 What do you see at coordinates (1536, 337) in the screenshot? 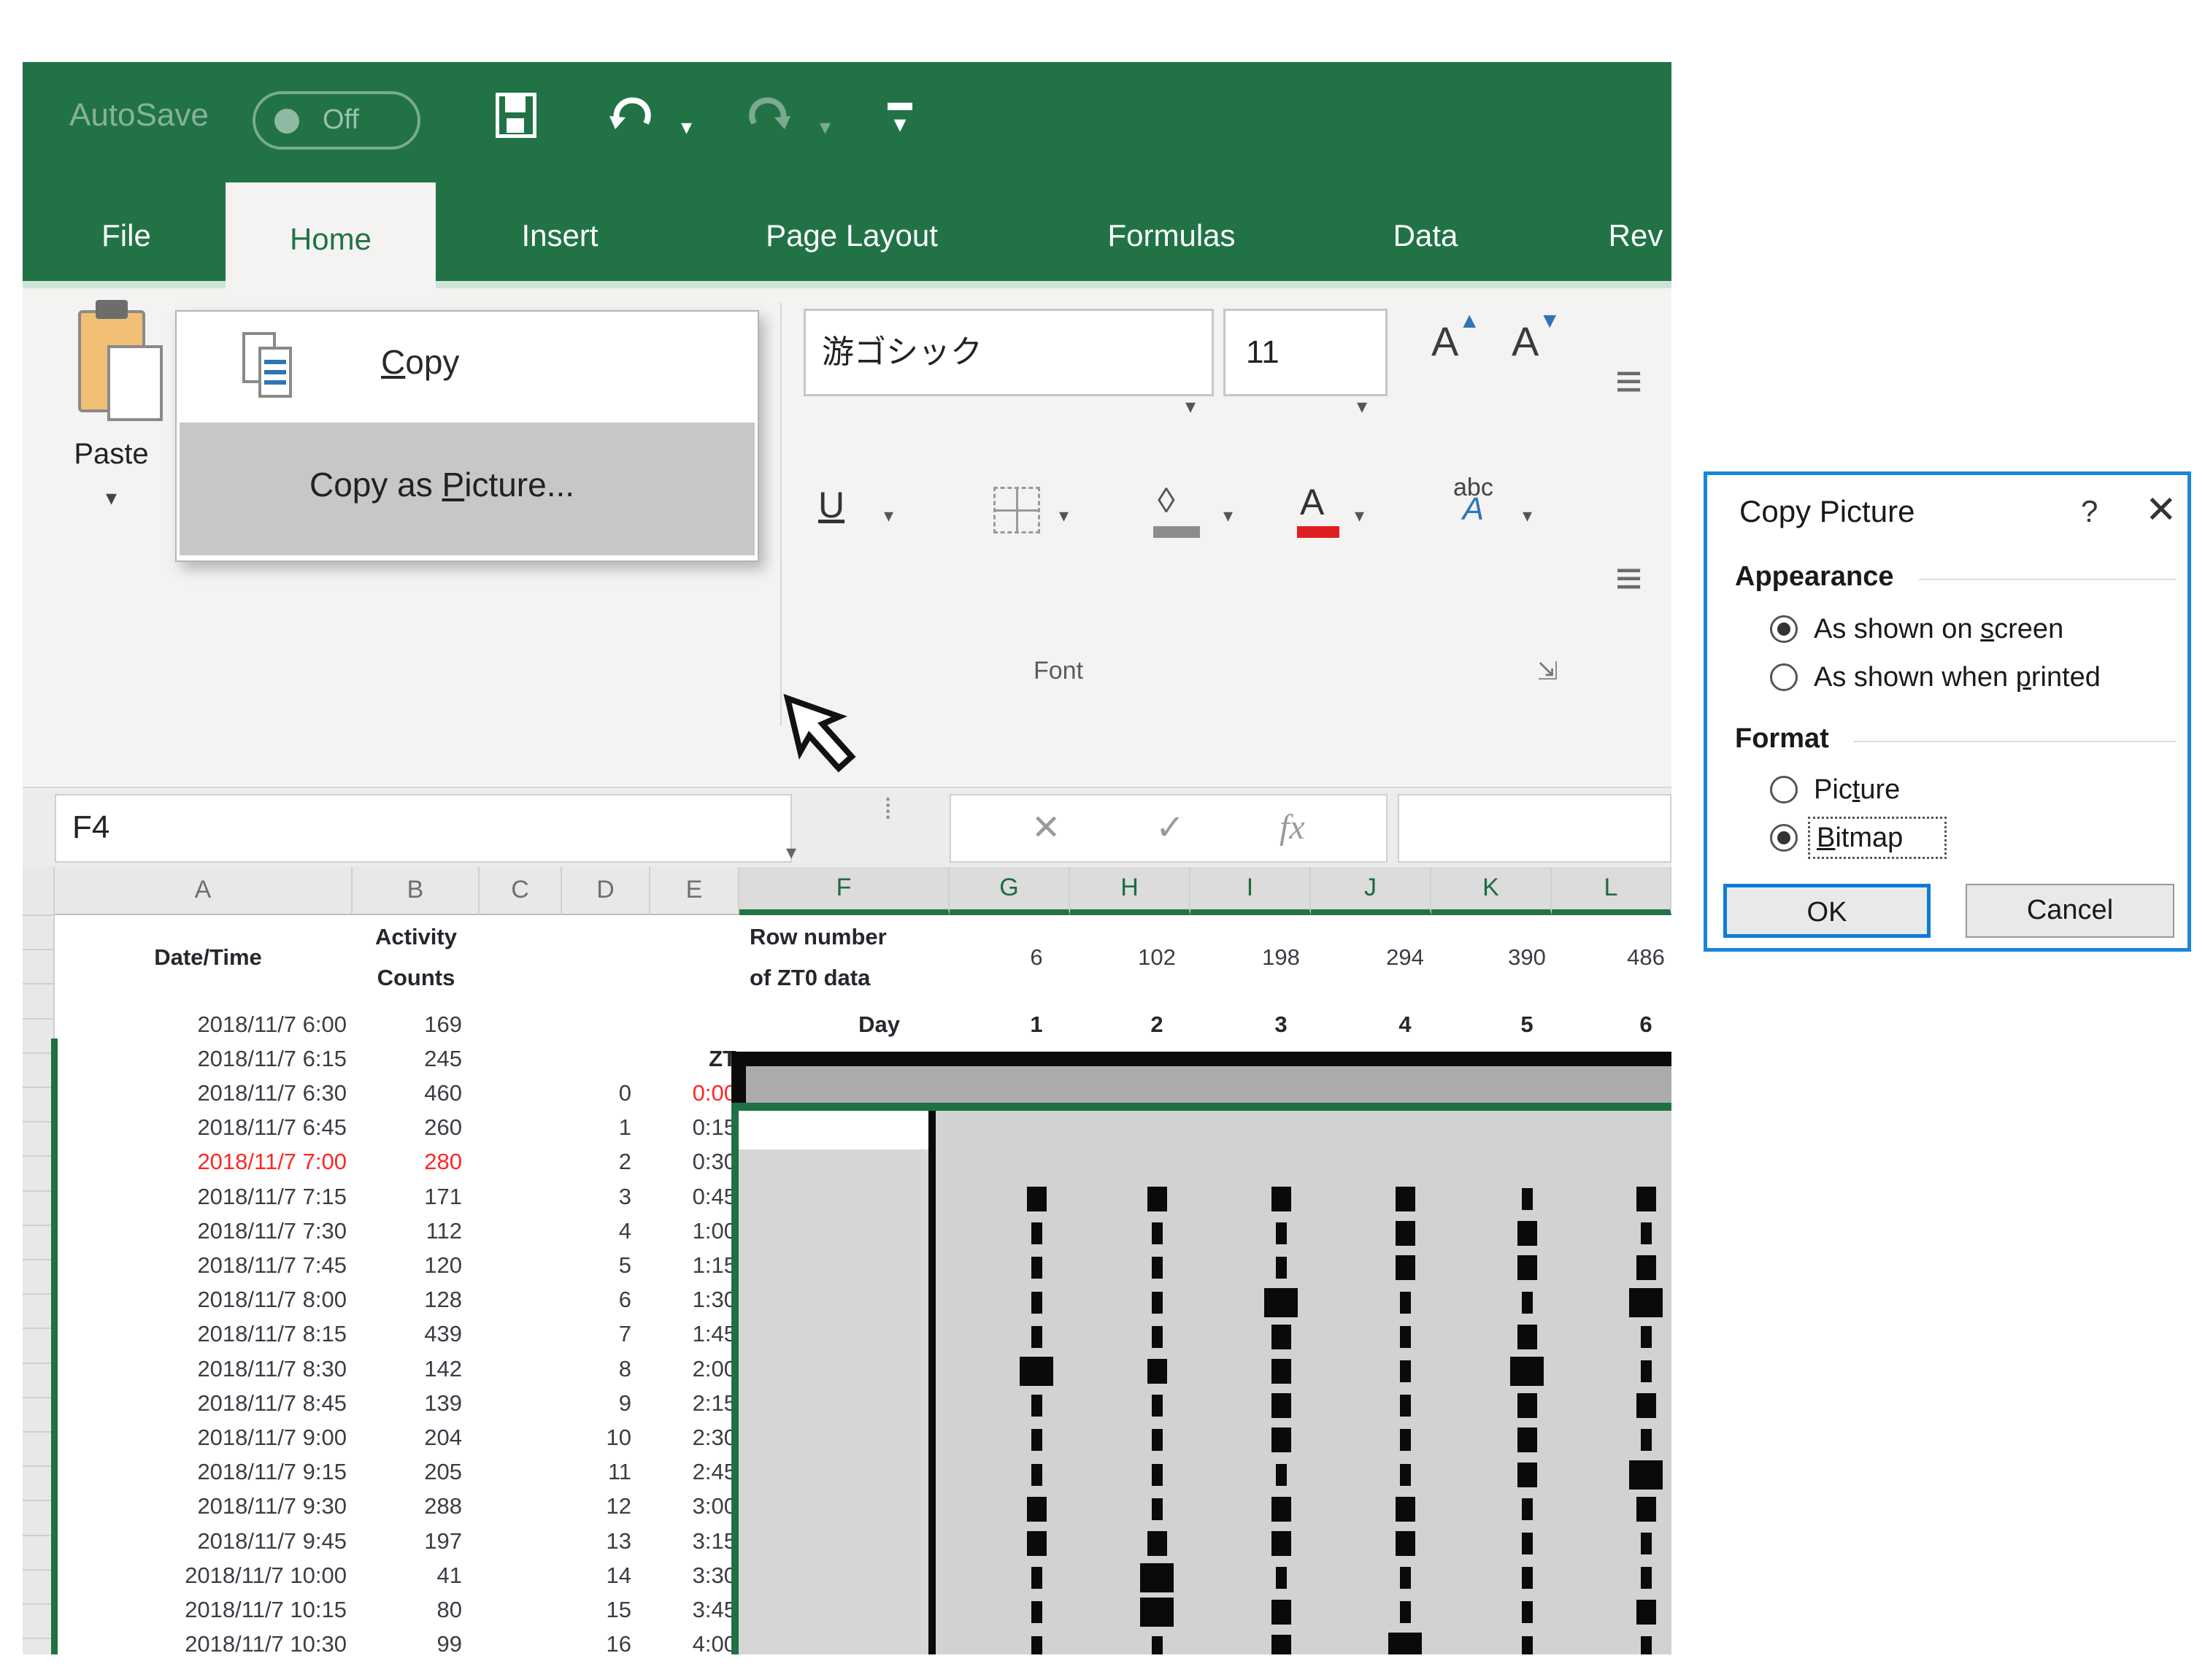
I see `shrink-font-button: A` at bounding box center [1536, 337].